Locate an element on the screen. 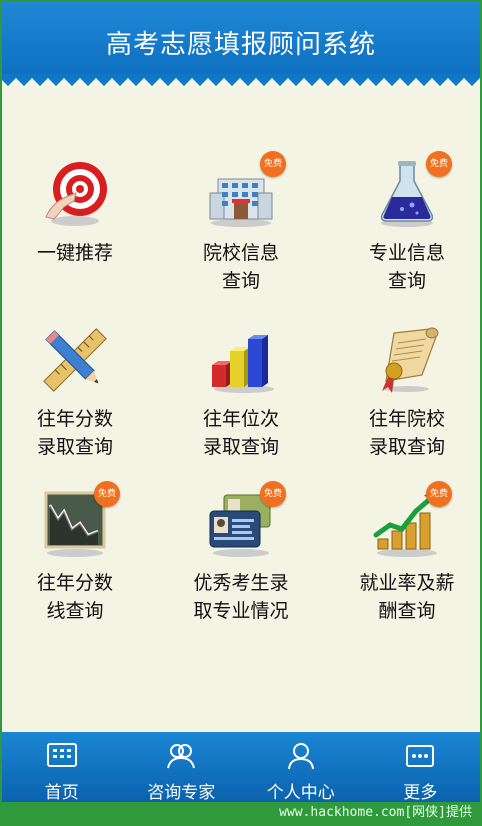 This screenshot has width=482, height=826. tile-past-score-admission: 往年分数 录取查询 is located at coordinates (78, 395).